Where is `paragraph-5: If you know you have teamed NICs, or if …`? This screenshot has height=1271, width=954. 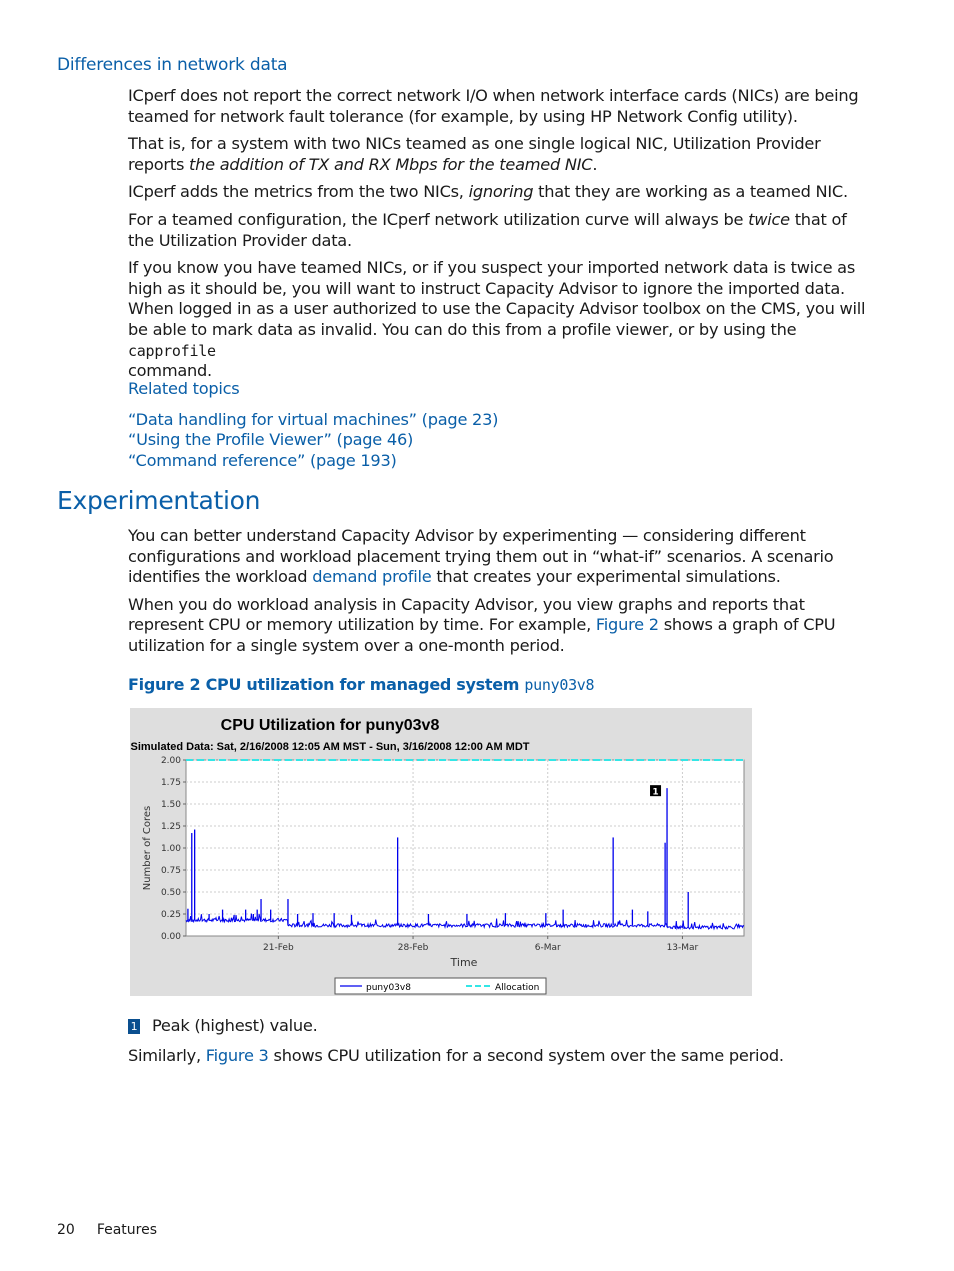 paragraph-5: If you know you have teamed NICs, or if … is located at coordinates (500, 320).